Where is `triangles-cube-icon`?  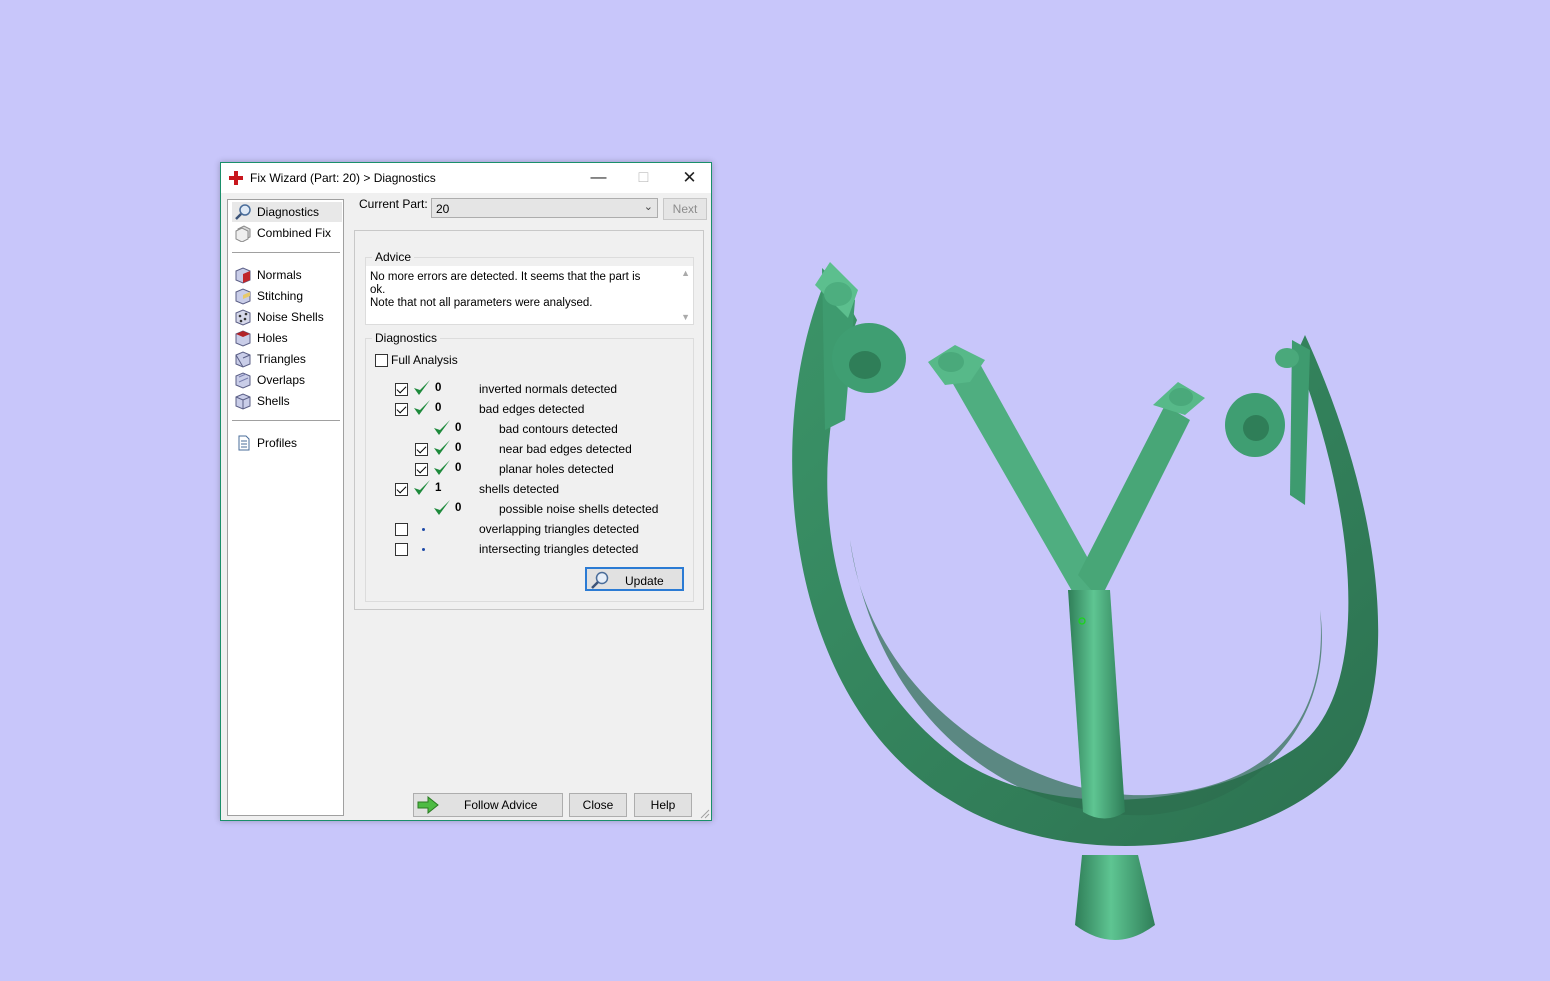 triangles-cube-icon is located at coordinates (243, 359).